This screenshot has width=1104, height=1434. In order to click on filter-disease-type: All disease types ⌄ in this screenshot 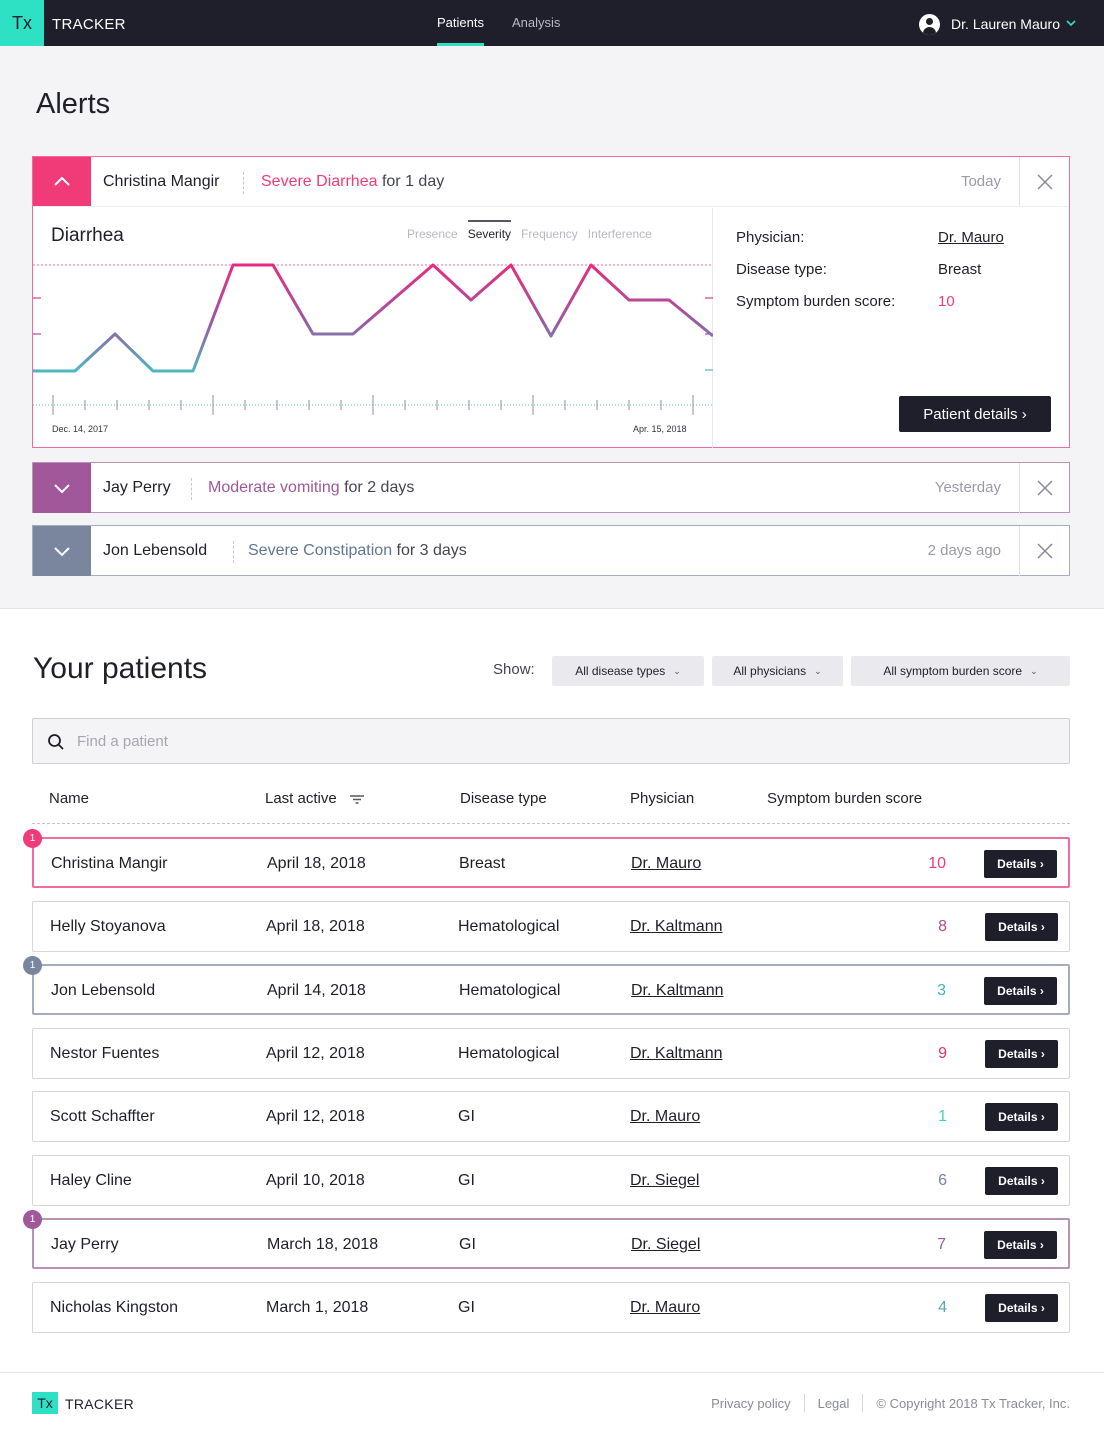, I will do `click(628, 671)`.